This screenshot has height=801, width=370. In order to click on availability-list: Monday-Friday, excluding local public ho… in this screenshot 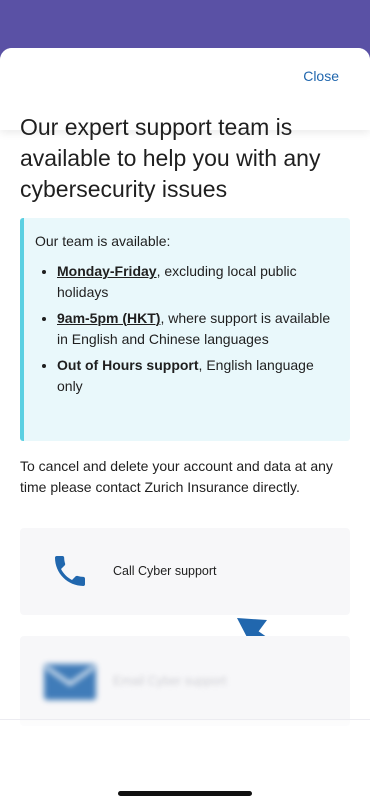, I will do `click(185, 329)`.